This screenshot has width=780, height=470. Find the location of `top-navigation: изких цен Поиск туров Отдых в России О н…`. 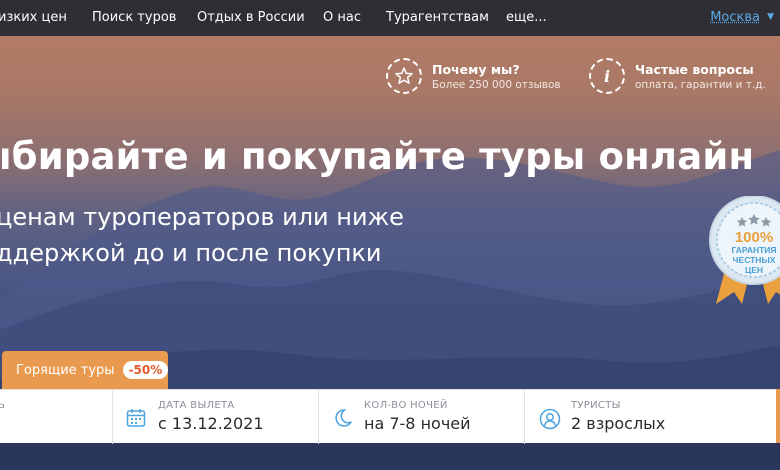

top-navigation: изких цен Поиск туров Отдых в России О н… is located at coordinates (390, 18).